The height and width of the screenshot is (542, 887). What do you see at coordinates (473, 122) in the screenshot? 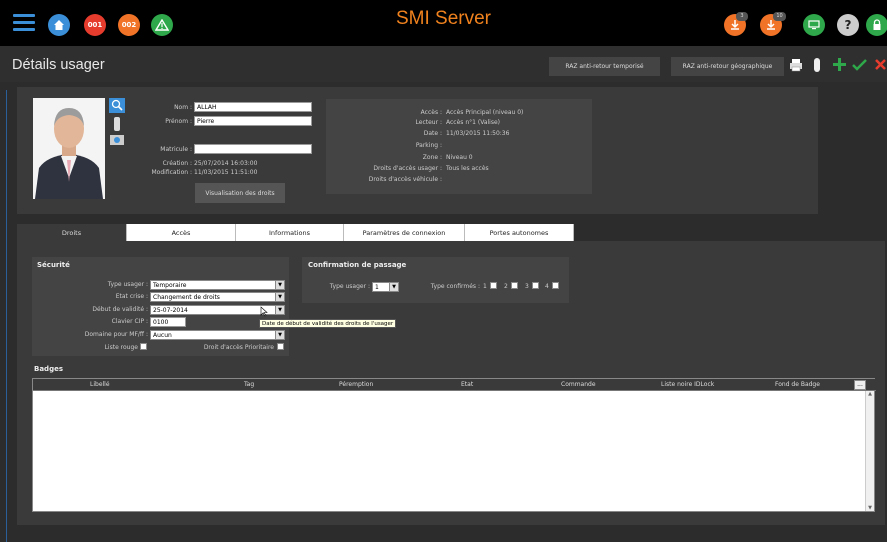
I see `reader-value: Accès n°1 (Valise)` at bounding box center [473, 122].